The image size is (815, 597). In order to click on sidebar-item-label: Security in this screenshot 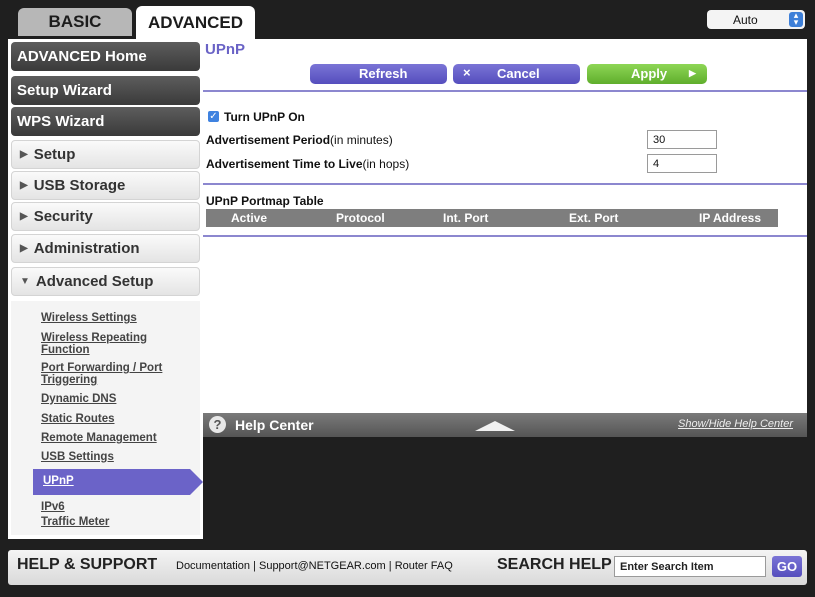, I will do `click(63, 216)`.